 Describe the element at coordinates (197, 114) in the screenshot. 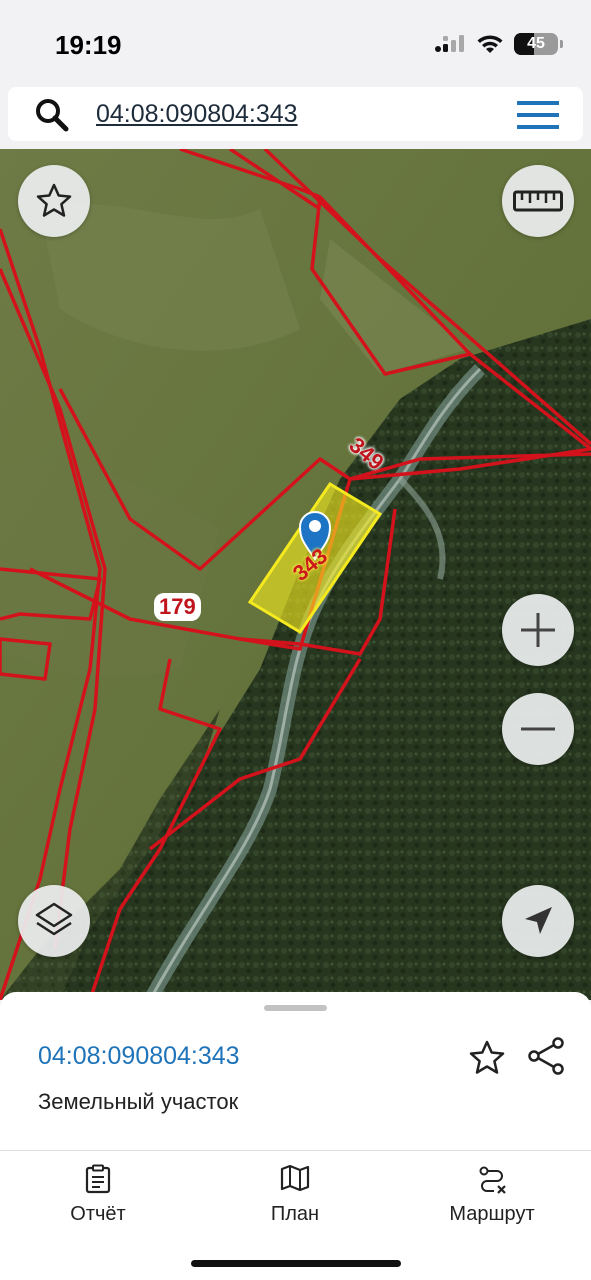

I see `search-input: 04:08:090804:343` at that location.